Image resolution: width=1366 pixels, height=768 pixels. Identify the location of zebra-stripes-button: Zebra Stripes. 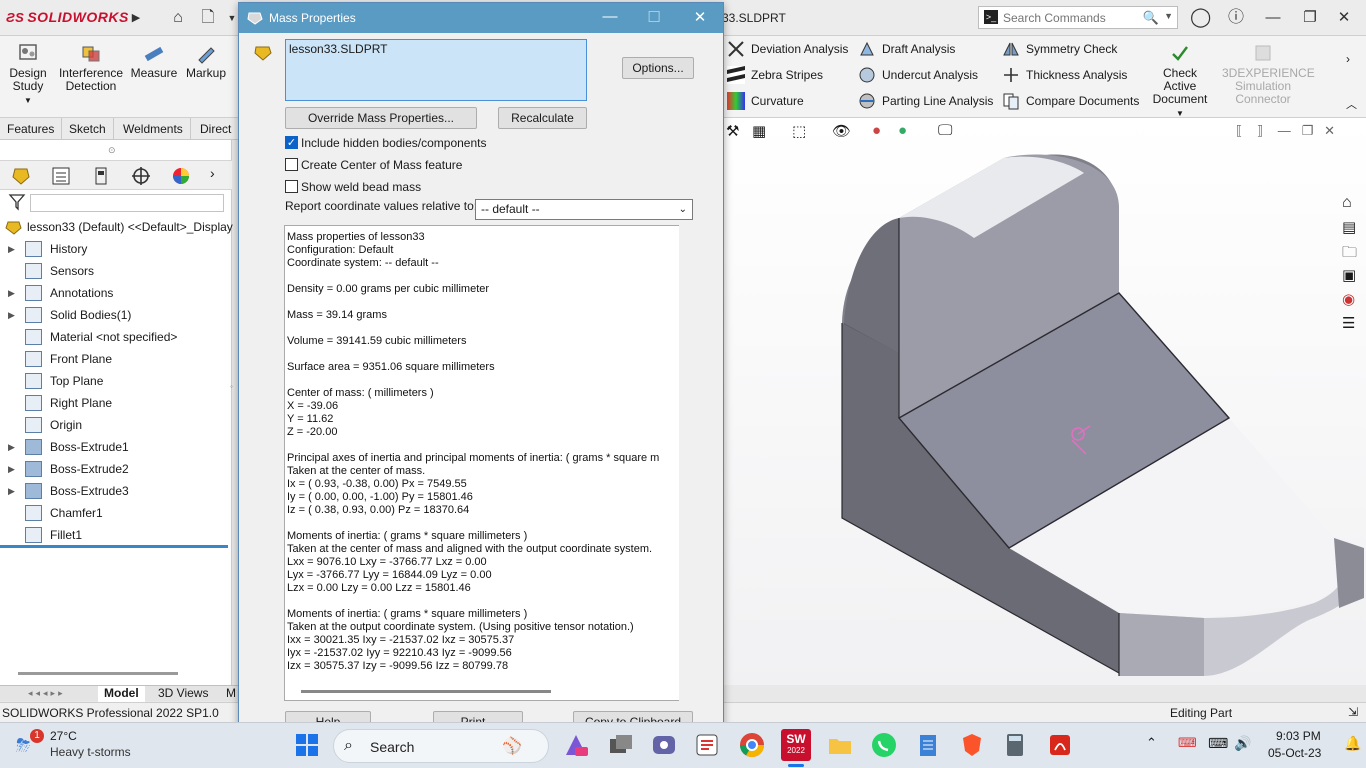
(775, 75).